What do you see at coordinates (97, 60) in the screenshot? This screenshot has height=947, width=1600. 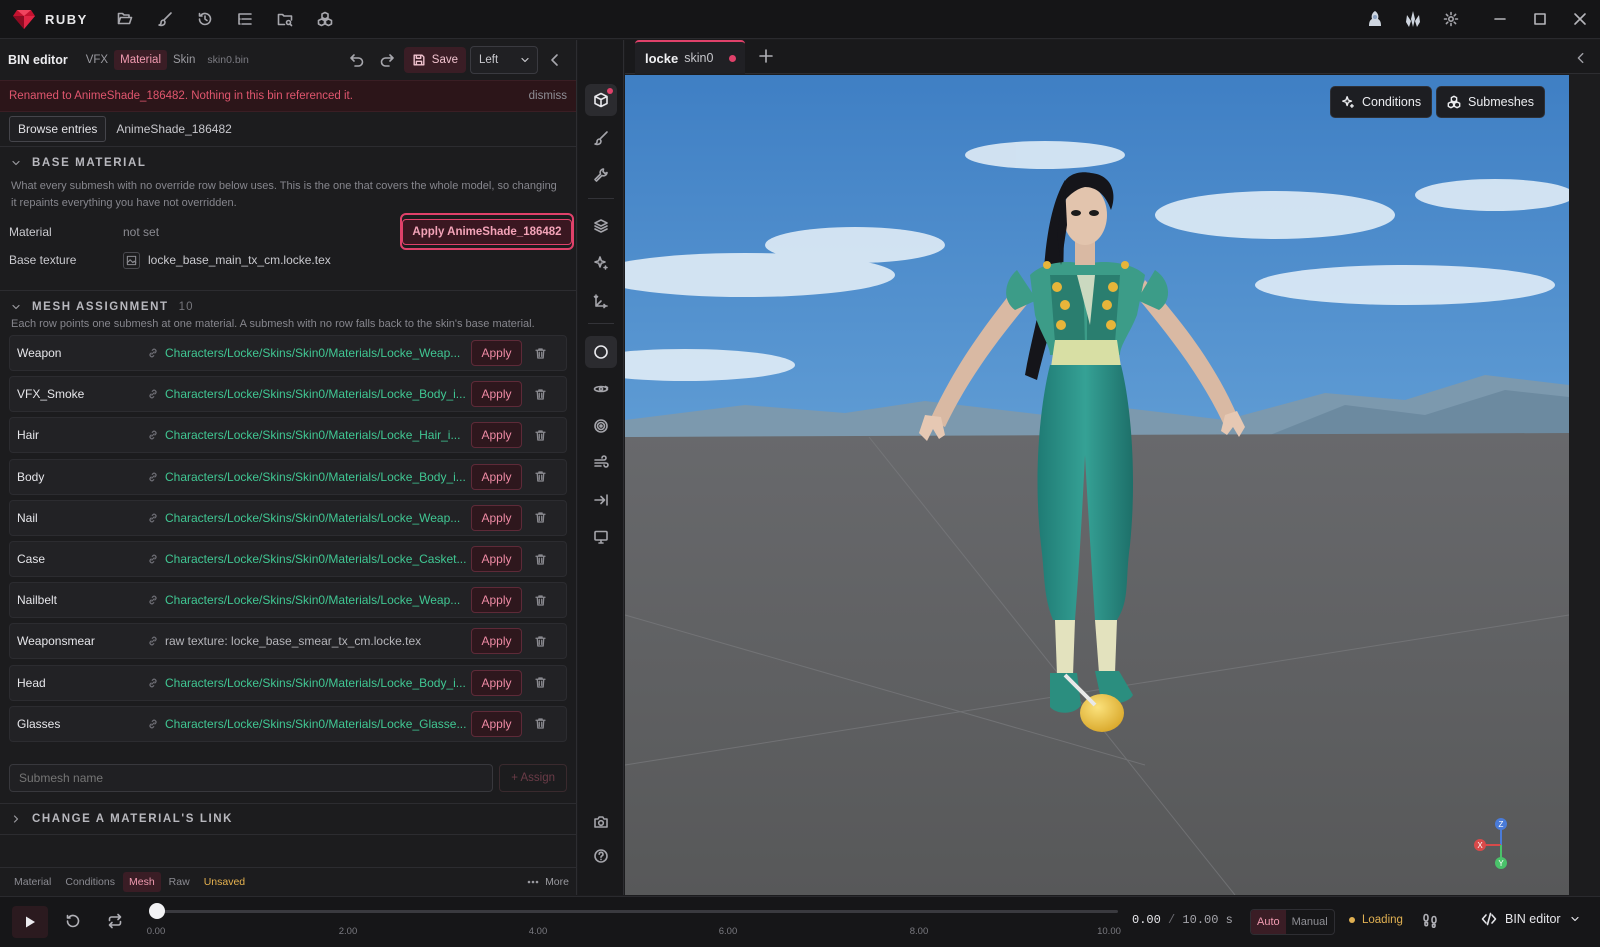 I see `tab-vfx: VFX` at bounding box center [97, 60].